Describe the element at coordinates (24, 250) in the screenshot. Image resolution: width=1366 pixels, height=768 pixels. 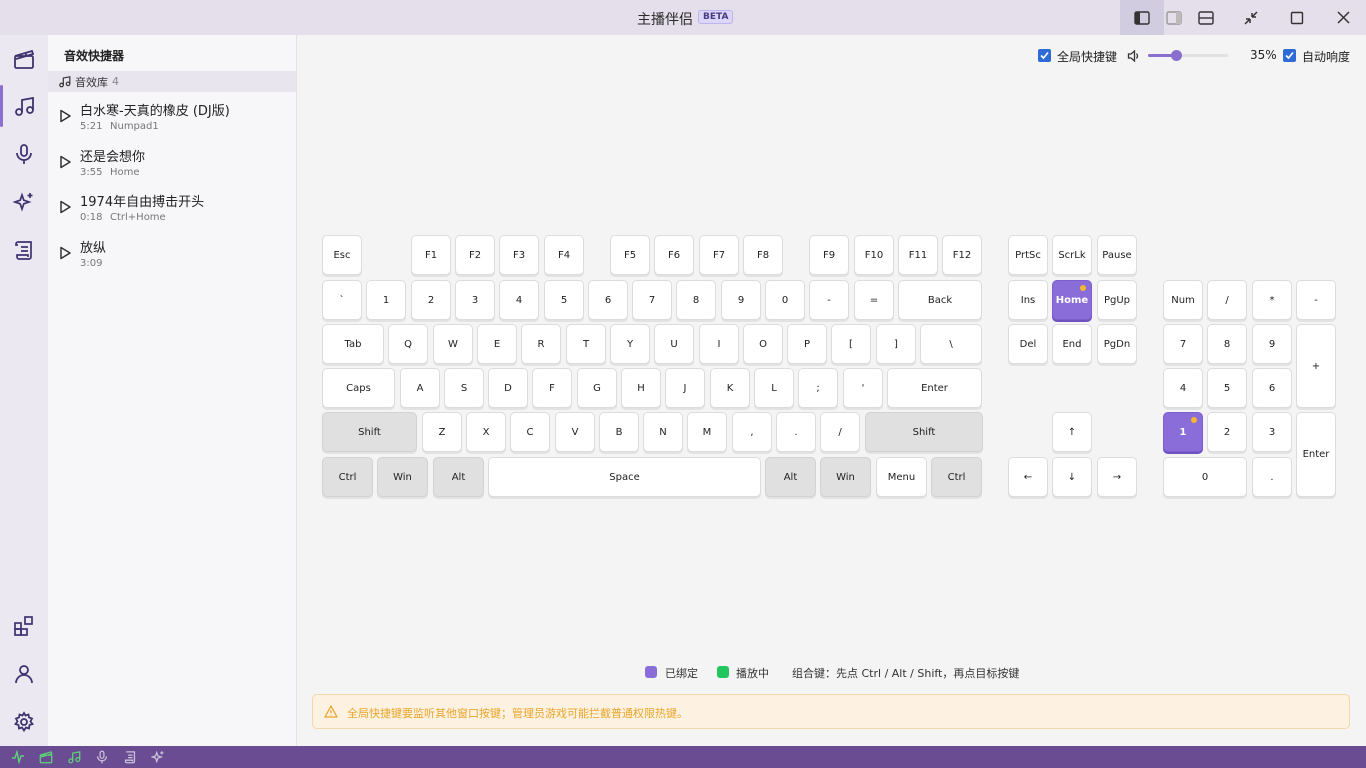
I see `rail-item-scripts` at that location.